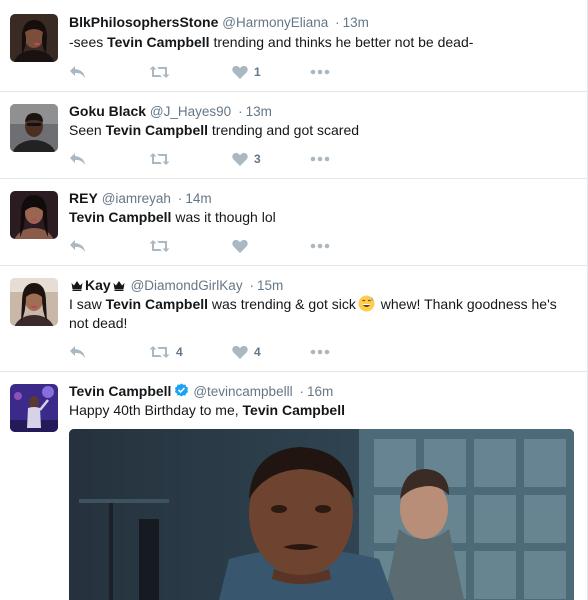 This screenshot has height=600, width=588. What do you see at coordinates (320, 391) in the screenshot?
I see `timestamp: 16m` at bounding box center [320, 391].